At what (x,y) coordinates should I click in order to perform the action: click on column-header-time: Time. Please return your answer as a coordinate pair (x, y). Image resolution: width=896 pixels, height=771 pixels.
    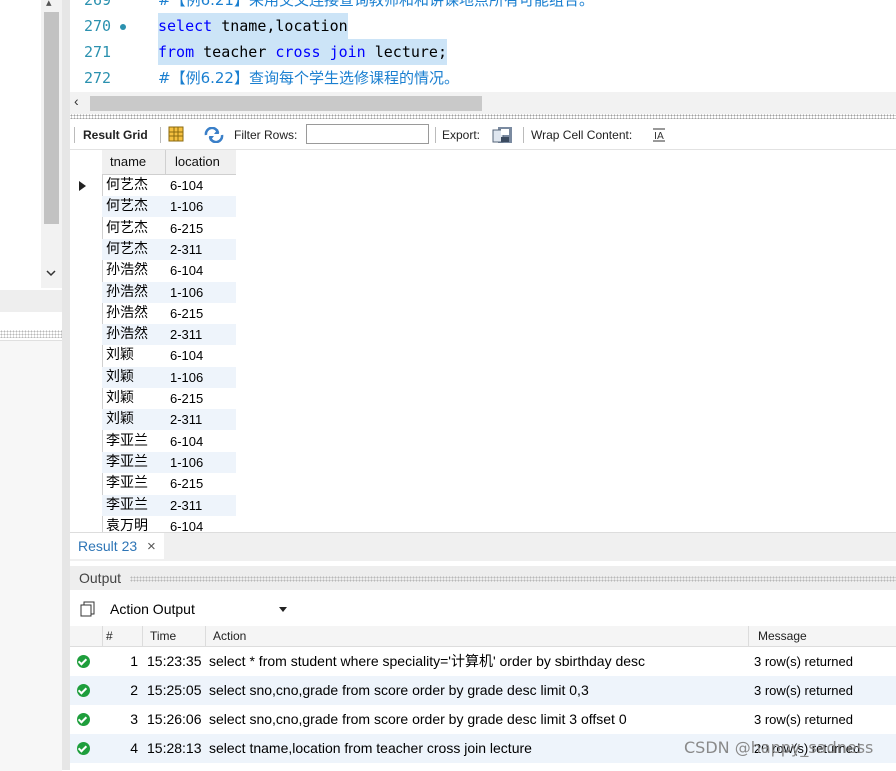
    Looking at the image, I should click on (163, 636).